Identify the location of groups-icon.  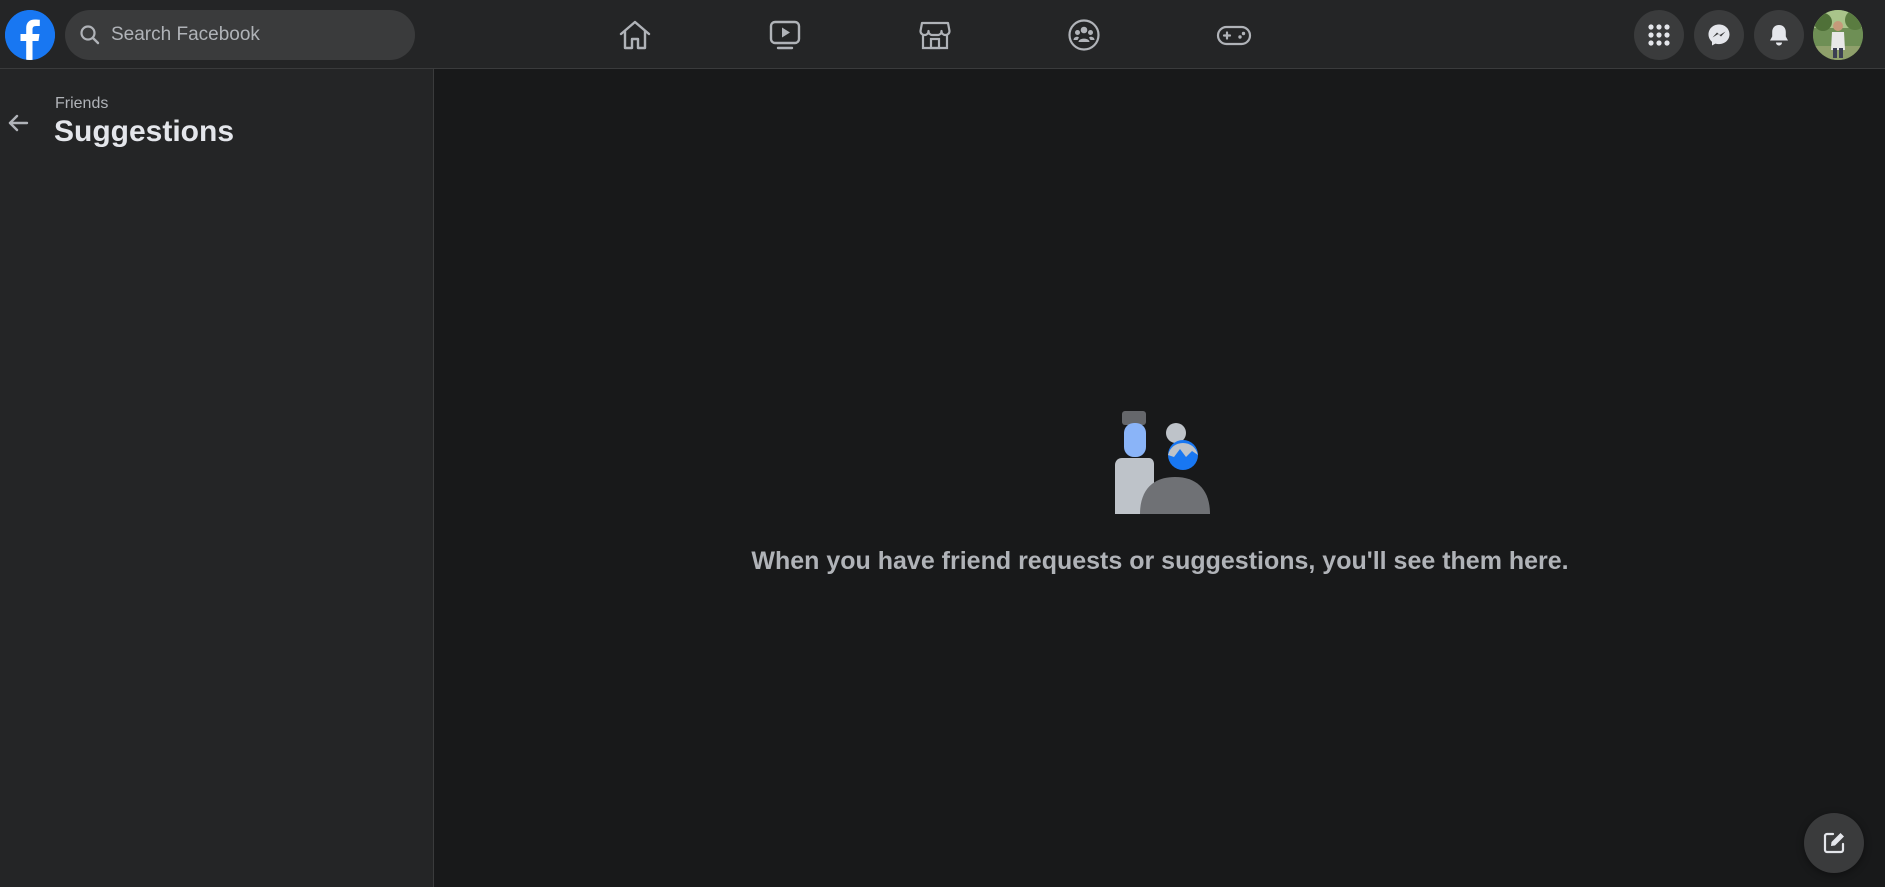
(1084, 35).